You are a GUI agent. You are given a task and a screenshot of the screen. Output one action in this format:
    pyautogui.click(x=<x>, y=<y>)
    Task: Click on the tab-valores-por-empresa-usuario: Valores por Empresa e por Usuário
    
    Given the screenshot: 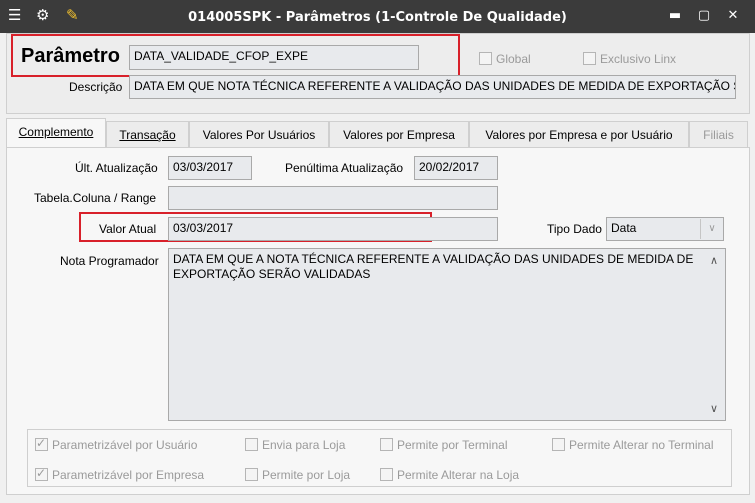 What is the action you would take?
    pyautogui.click(x=579, y=134)
    